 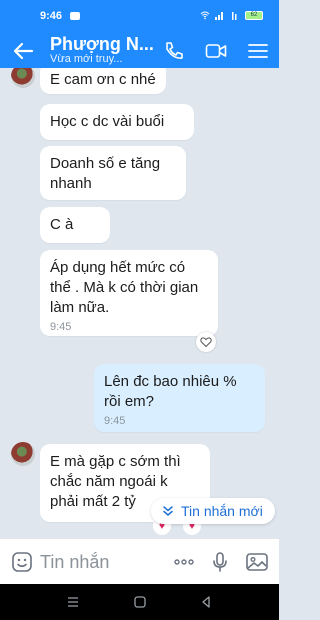 What do you see at coordinates (139, 17) in the screenshot?
I see `status-bar: 9:46 62` at bounding box center [139, 17].